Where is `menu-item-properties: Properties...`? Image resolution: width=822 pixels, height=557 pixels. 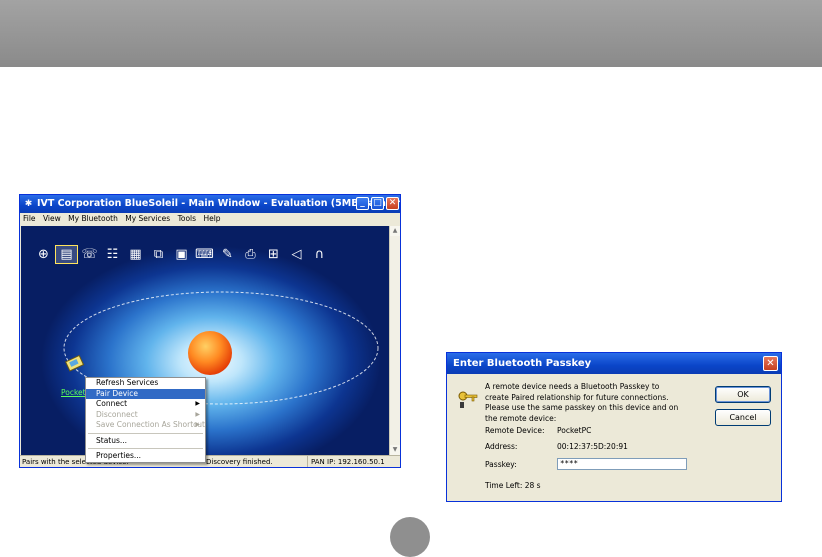
menu-item-properties: Properties... is located at coordinates (145, 456).